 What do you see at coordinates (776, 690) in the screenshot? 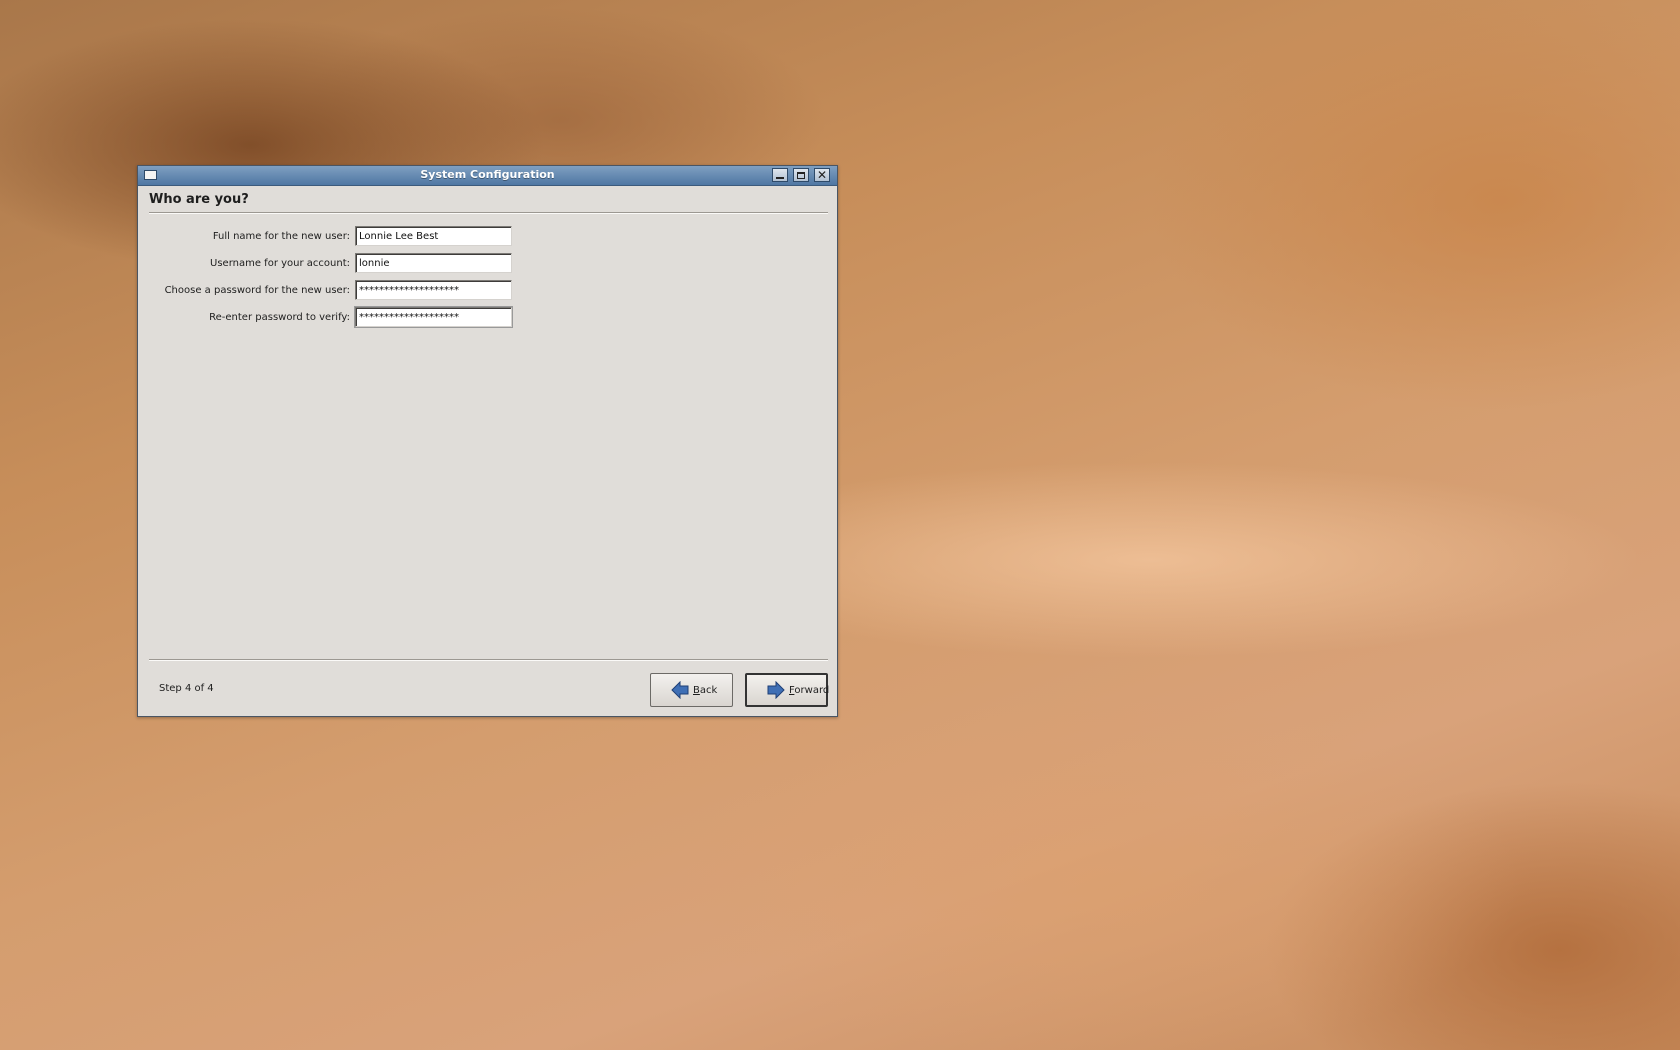
I see `arrow-right-icon` at bounding box center [776, 690].